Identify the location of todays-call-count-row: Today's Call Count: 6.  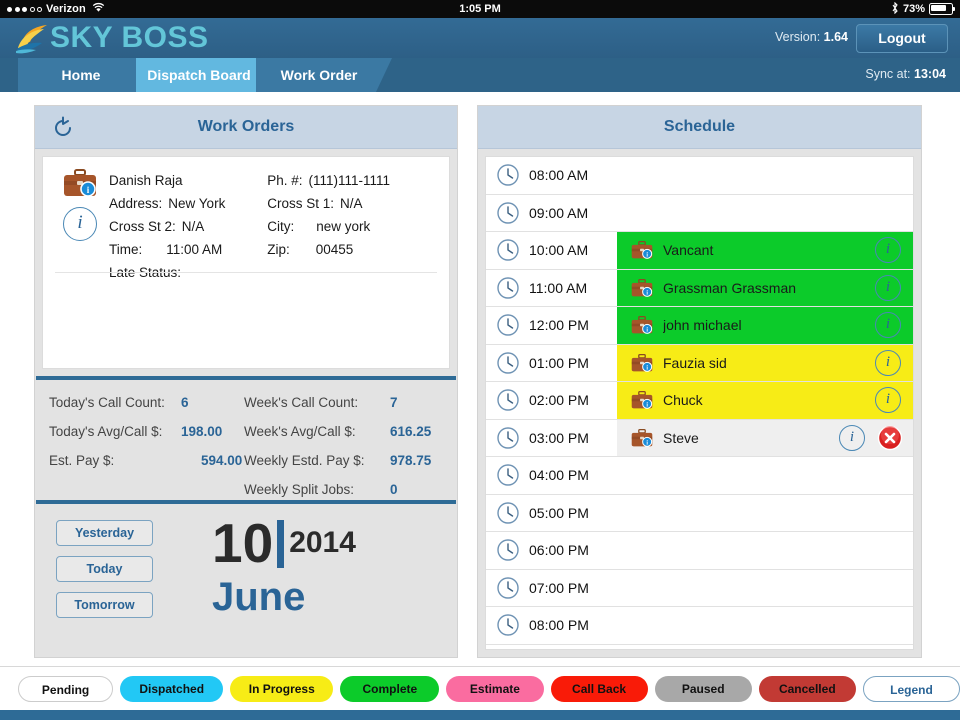
(146, 402).